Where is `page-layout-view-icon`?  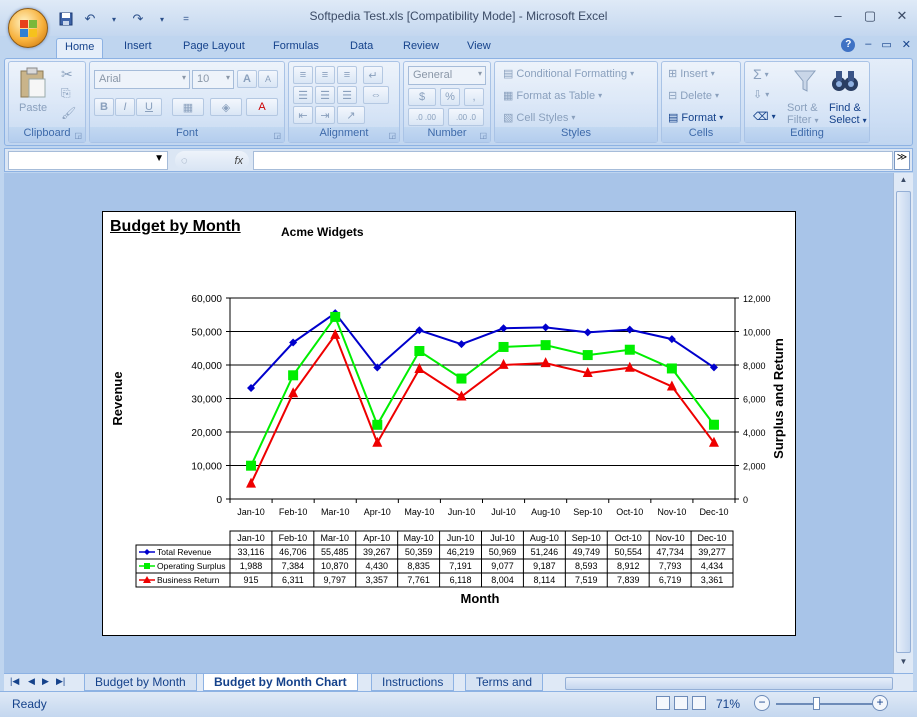
page-layout-view-icon is located at coordinates (681, 703).